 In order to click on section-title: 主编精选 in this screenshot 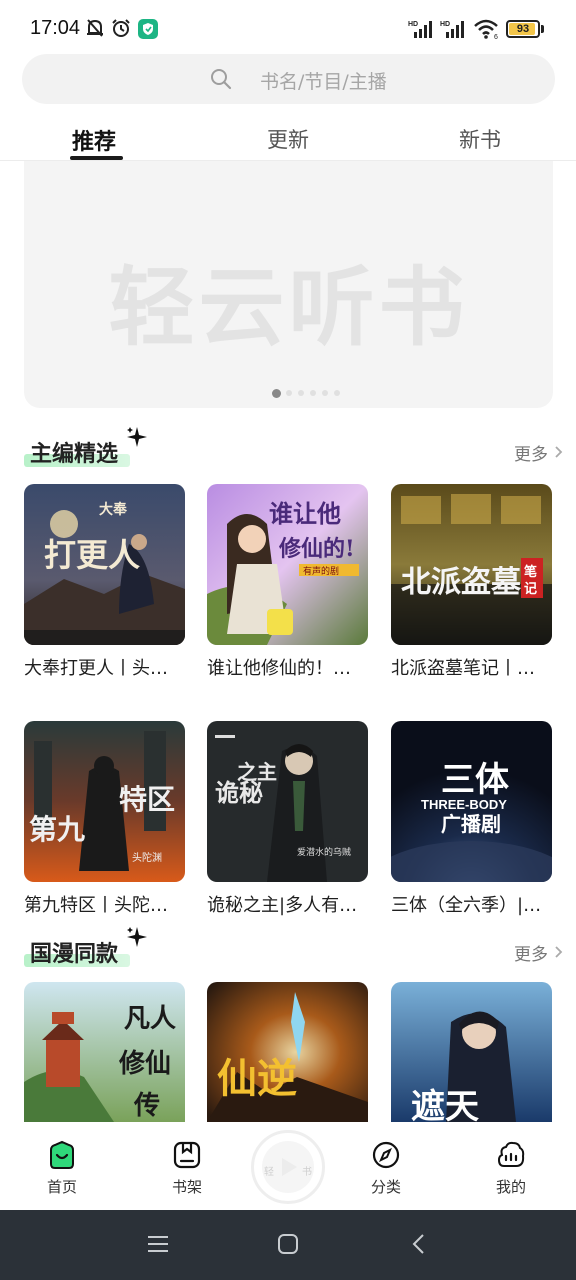, I will do `click(74, 454)`.